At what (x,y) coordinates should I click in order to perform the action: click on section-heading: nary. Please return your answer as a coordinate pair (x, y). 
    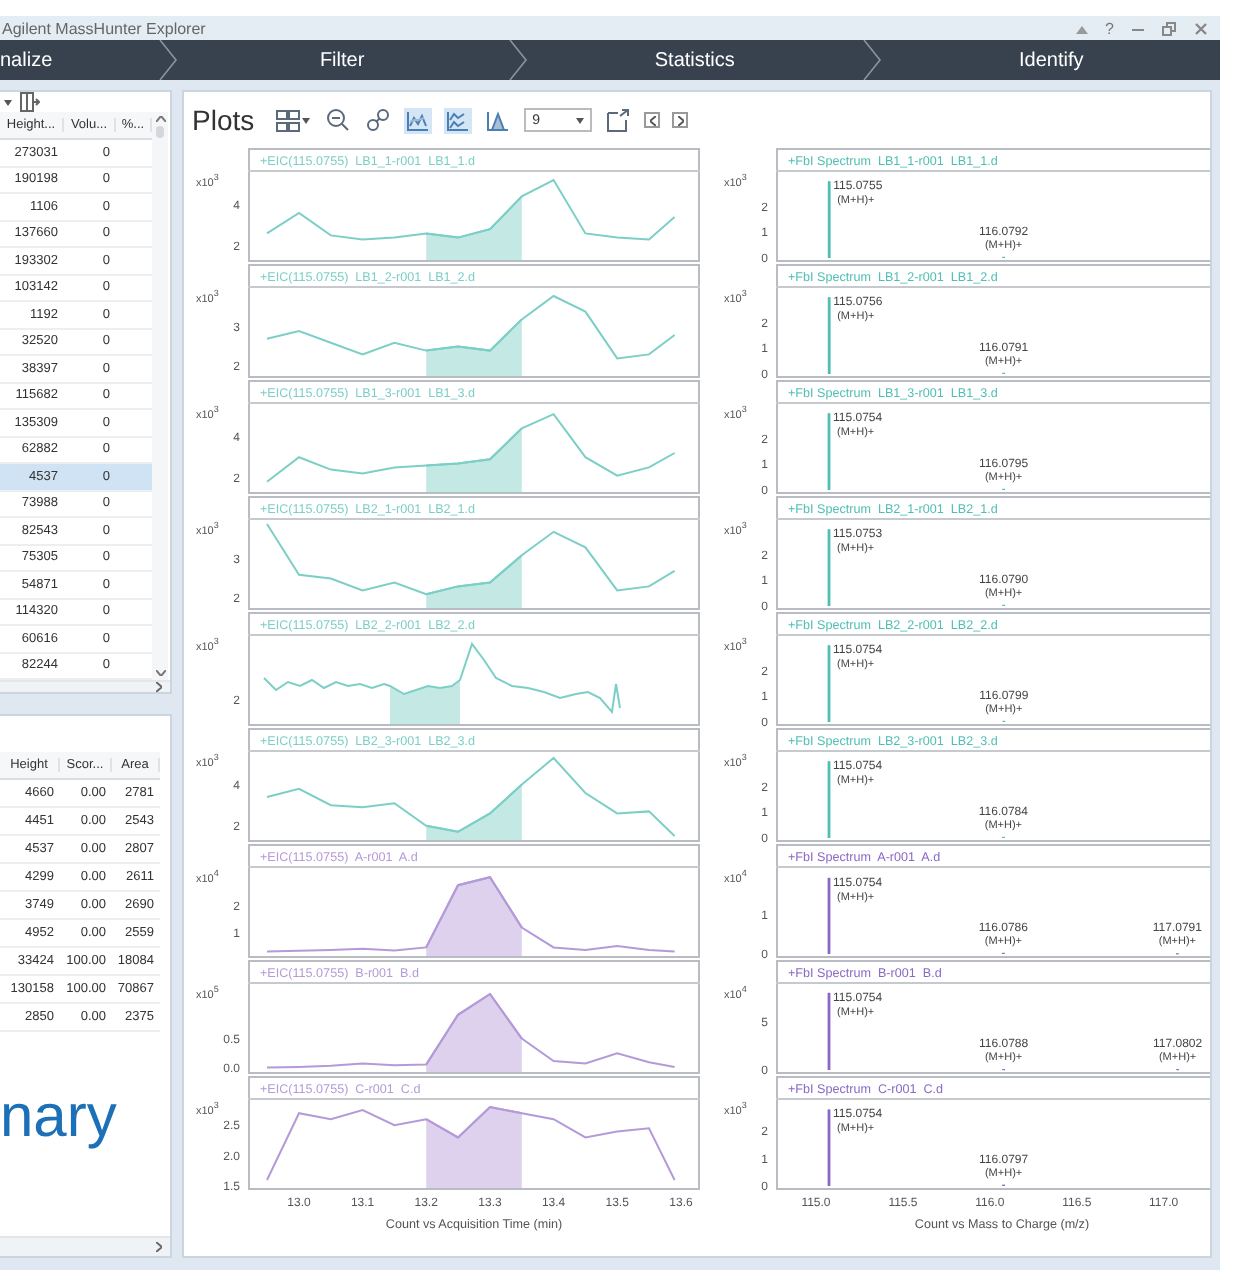
    Looking at the image, I should click on (59, 1118).